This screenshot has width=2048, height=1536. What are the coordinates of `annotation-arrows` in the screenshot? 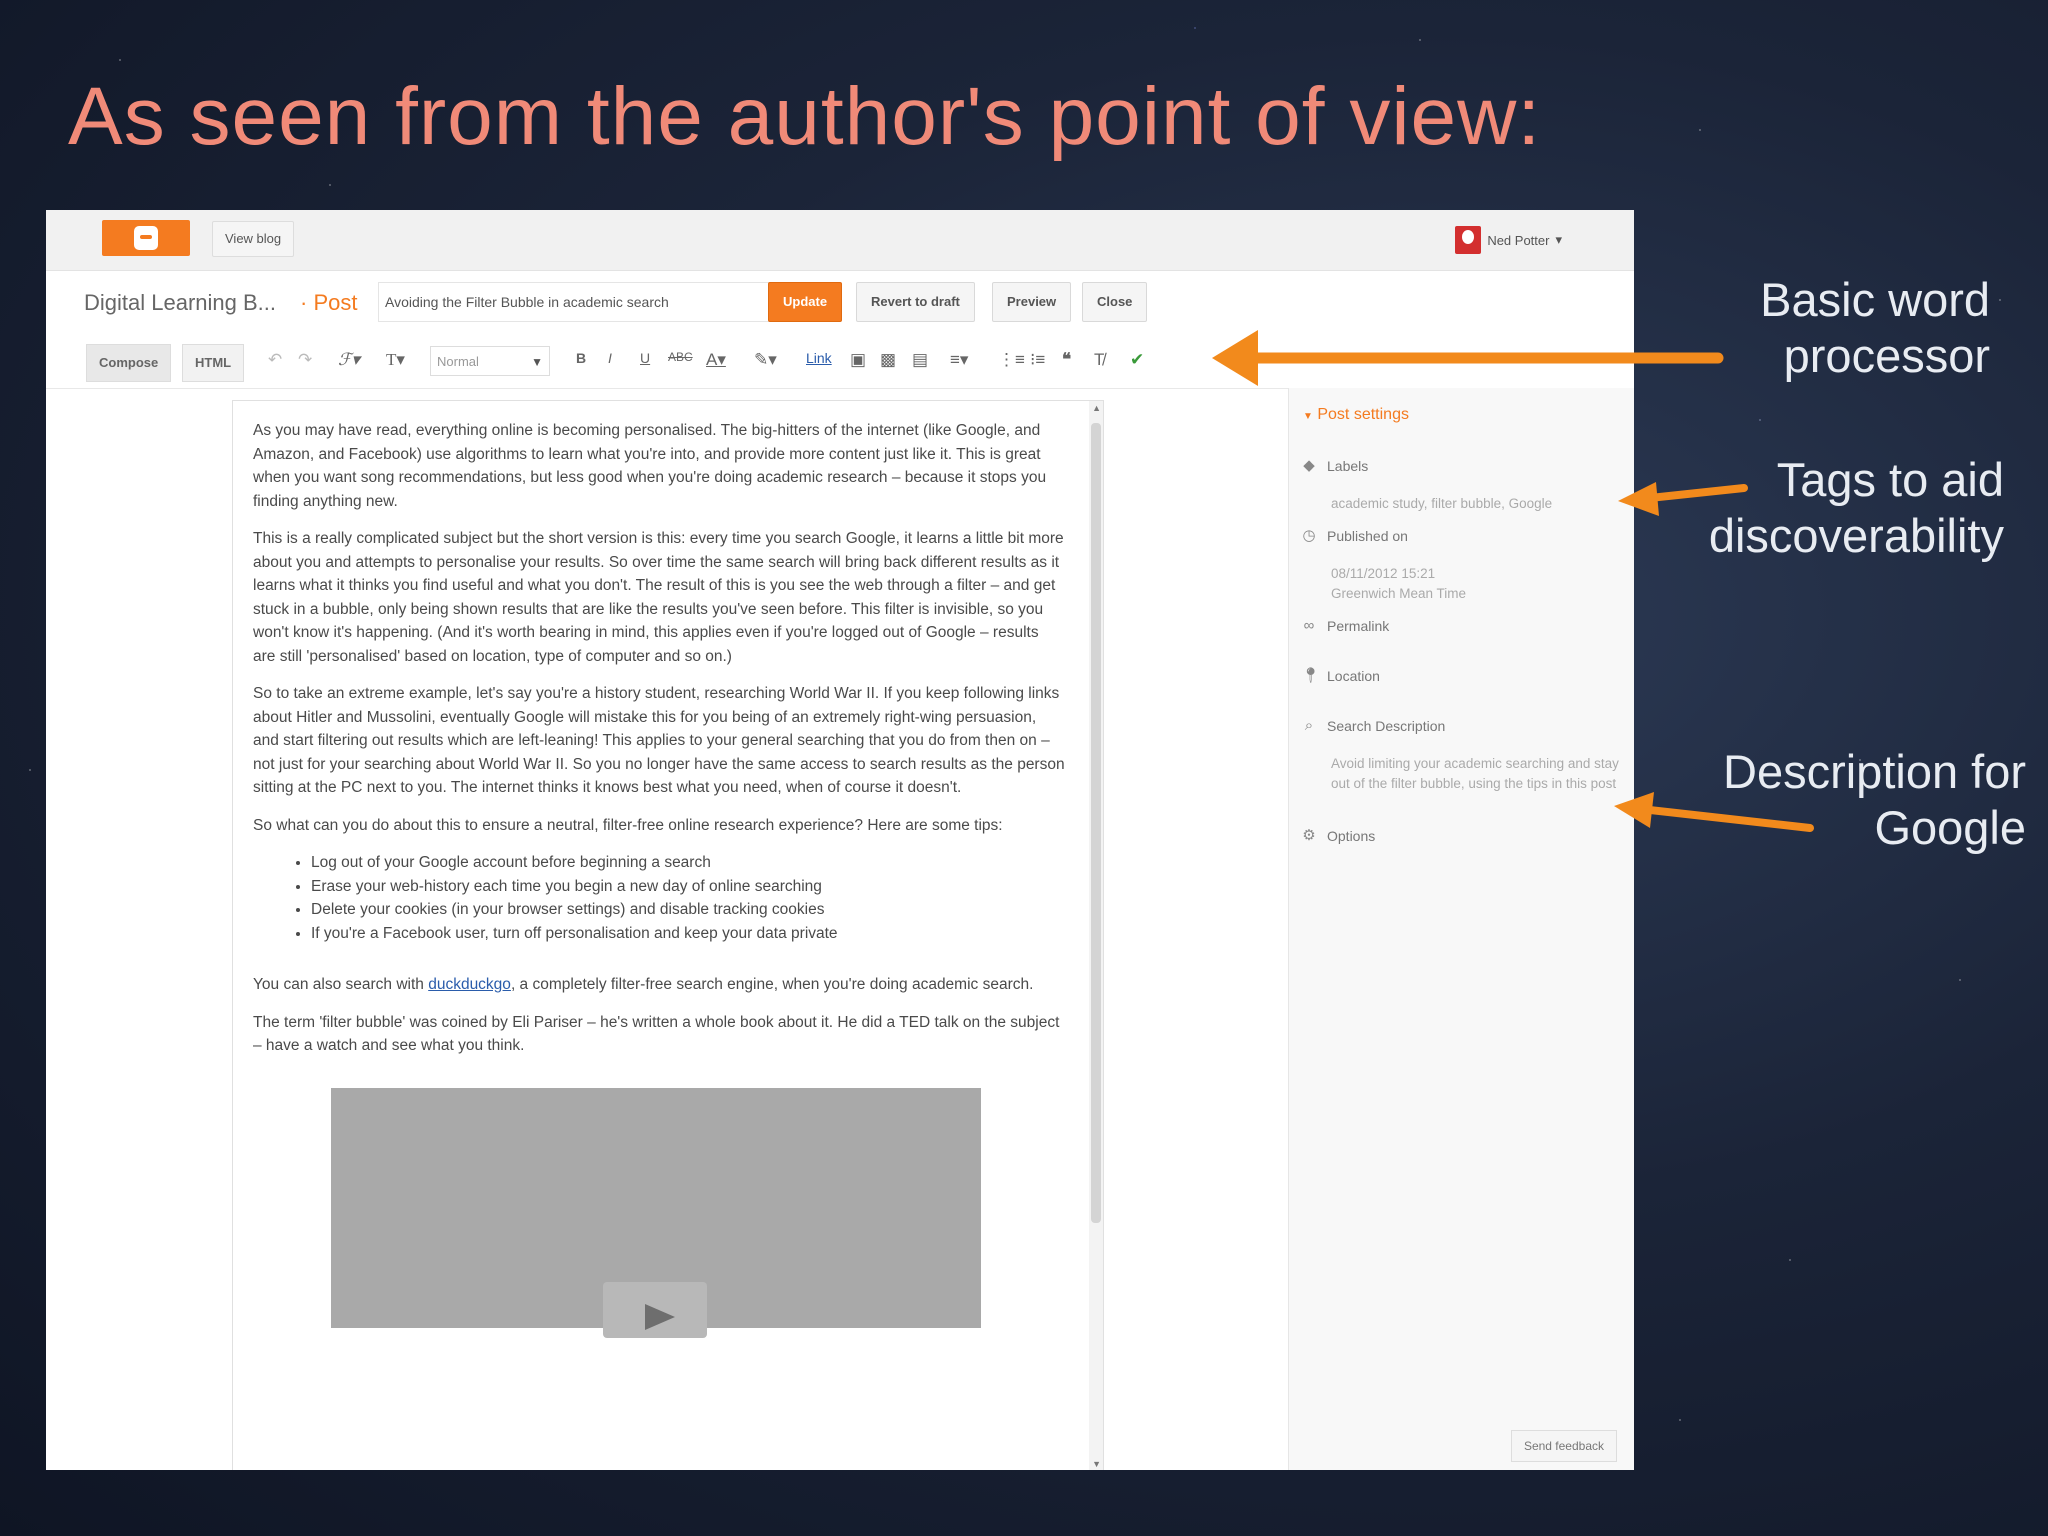 It's located at (1513, 581).